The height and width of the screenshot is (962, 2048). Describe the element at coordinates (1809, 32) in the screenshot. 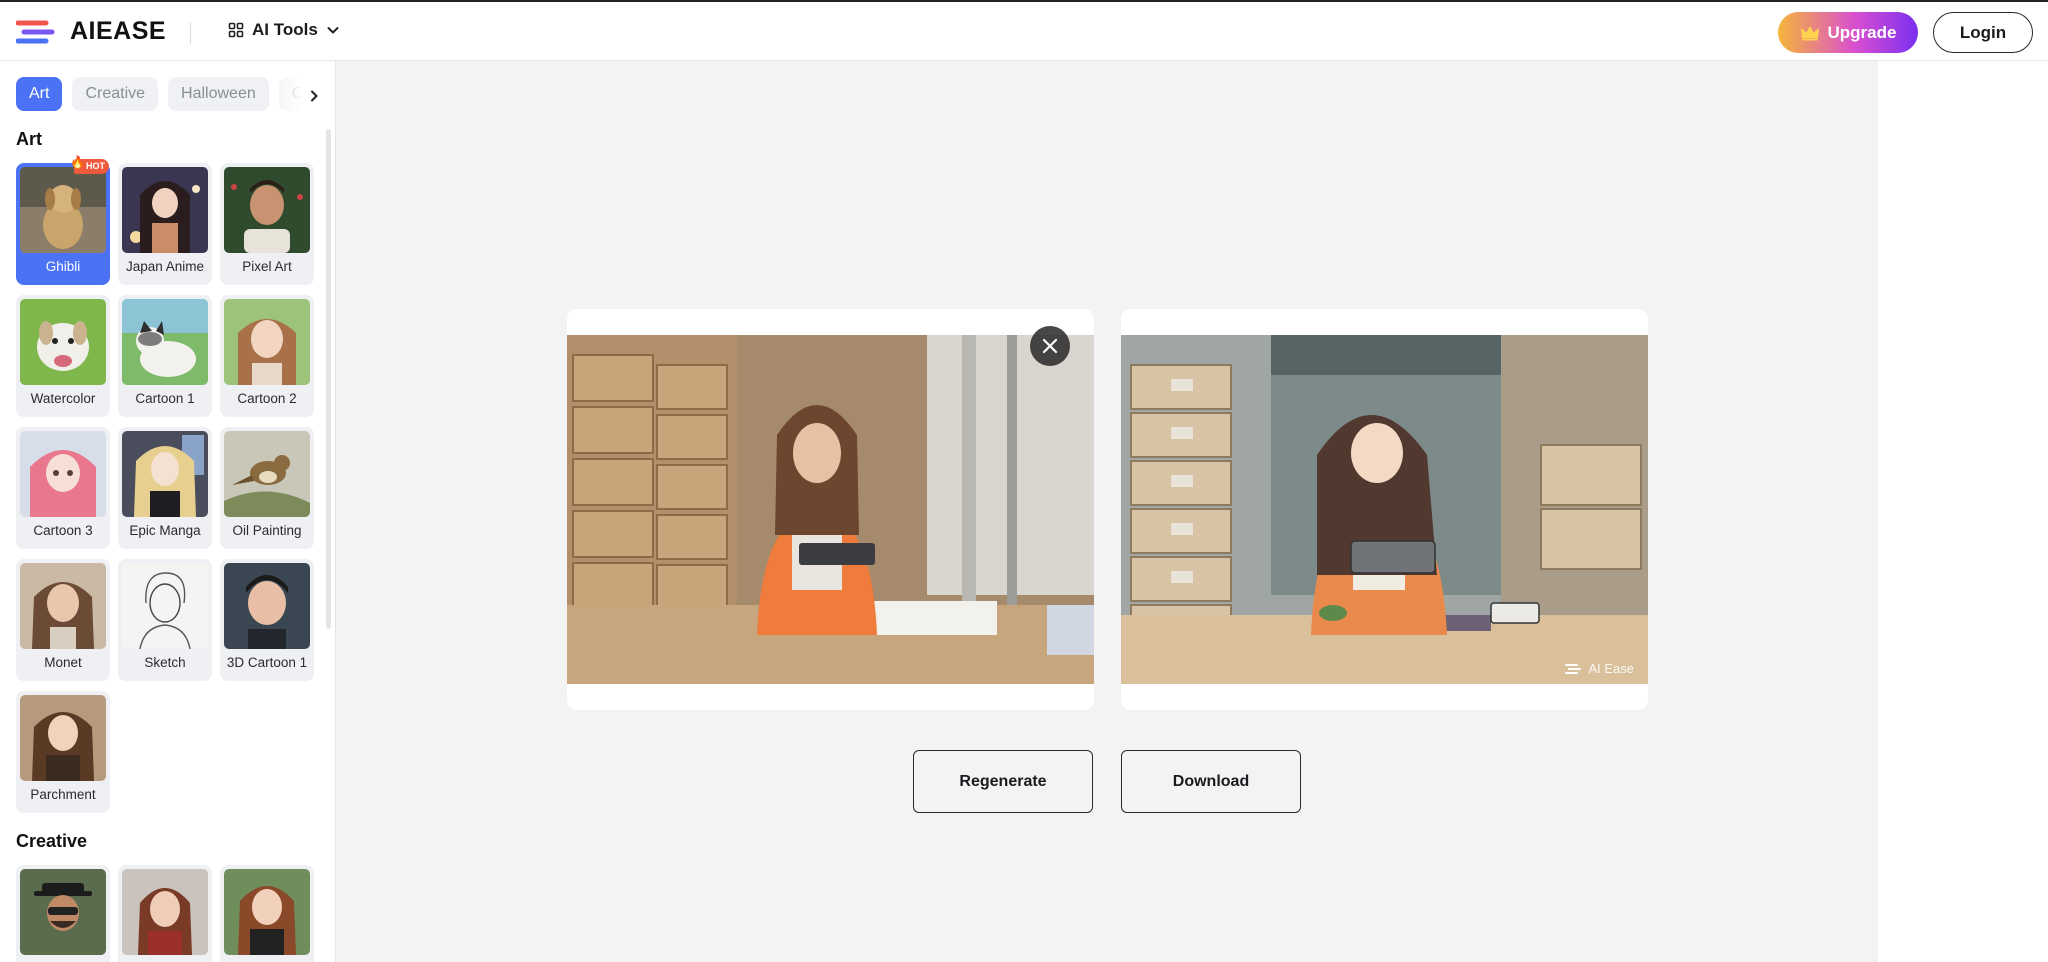

I see `crown-icon` at that location.